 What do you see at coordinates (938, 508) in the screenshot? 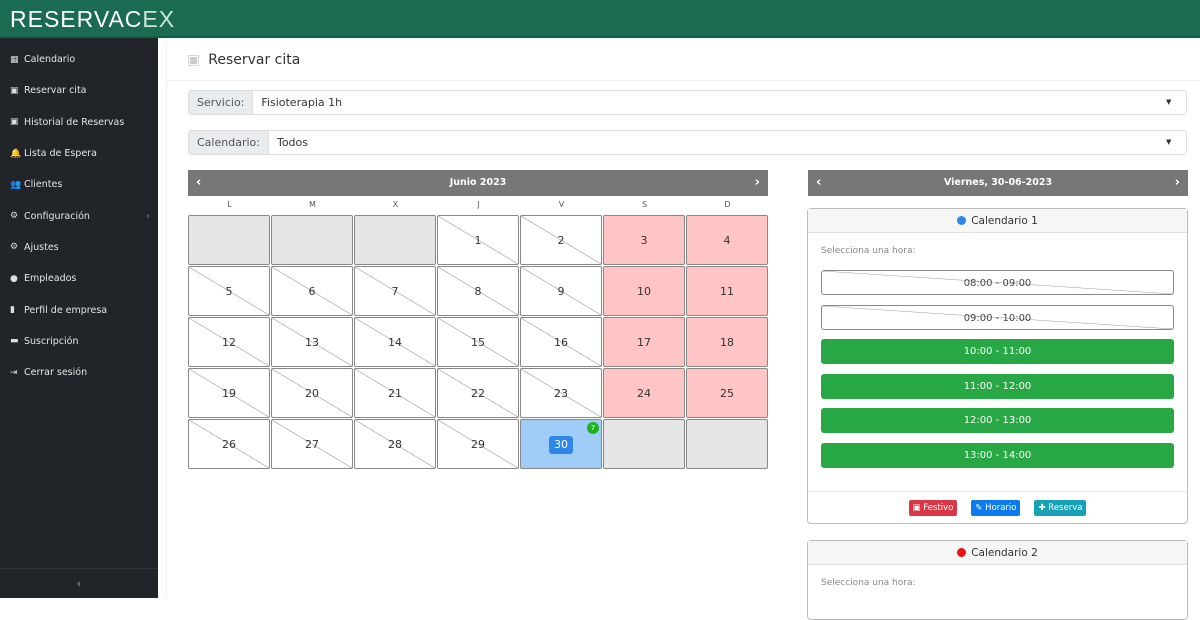
I see `button-label: Festivo` at bounding box center [938, 508].